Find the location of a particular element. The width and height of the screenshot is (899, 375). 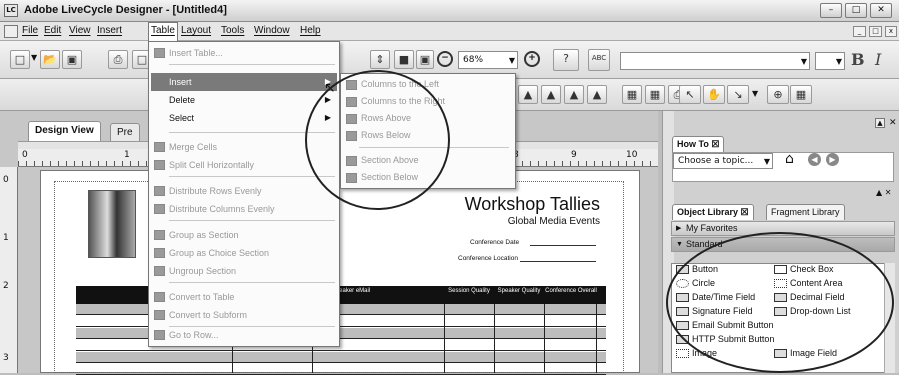

save-icon: ▣ is located at coordinates (72, 59).